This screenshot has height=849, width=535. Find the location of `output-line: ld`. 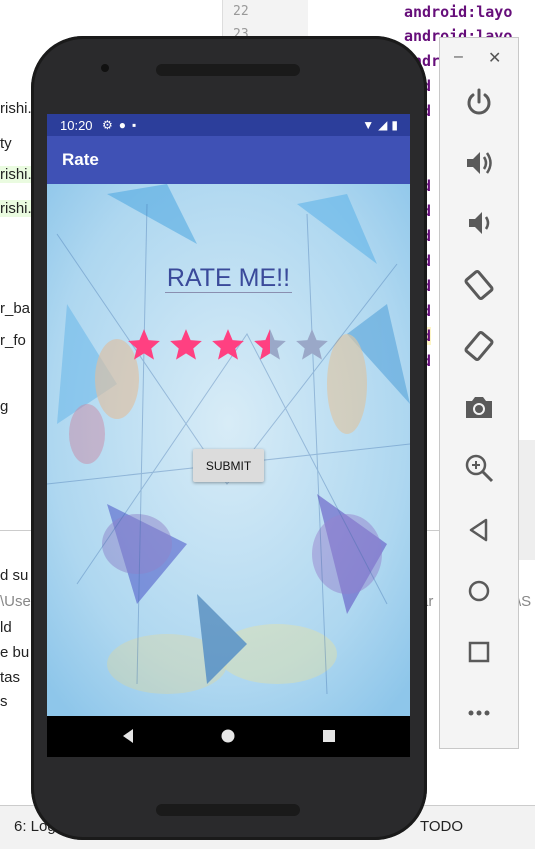

output-line: ld is located at coordinates (6, 627).